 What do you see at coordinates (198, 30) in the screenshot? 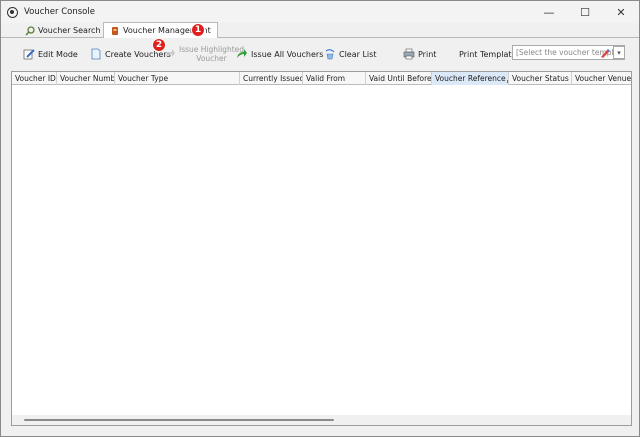
I see `callout-badge-1: 1` at bounding box center [198, 30].